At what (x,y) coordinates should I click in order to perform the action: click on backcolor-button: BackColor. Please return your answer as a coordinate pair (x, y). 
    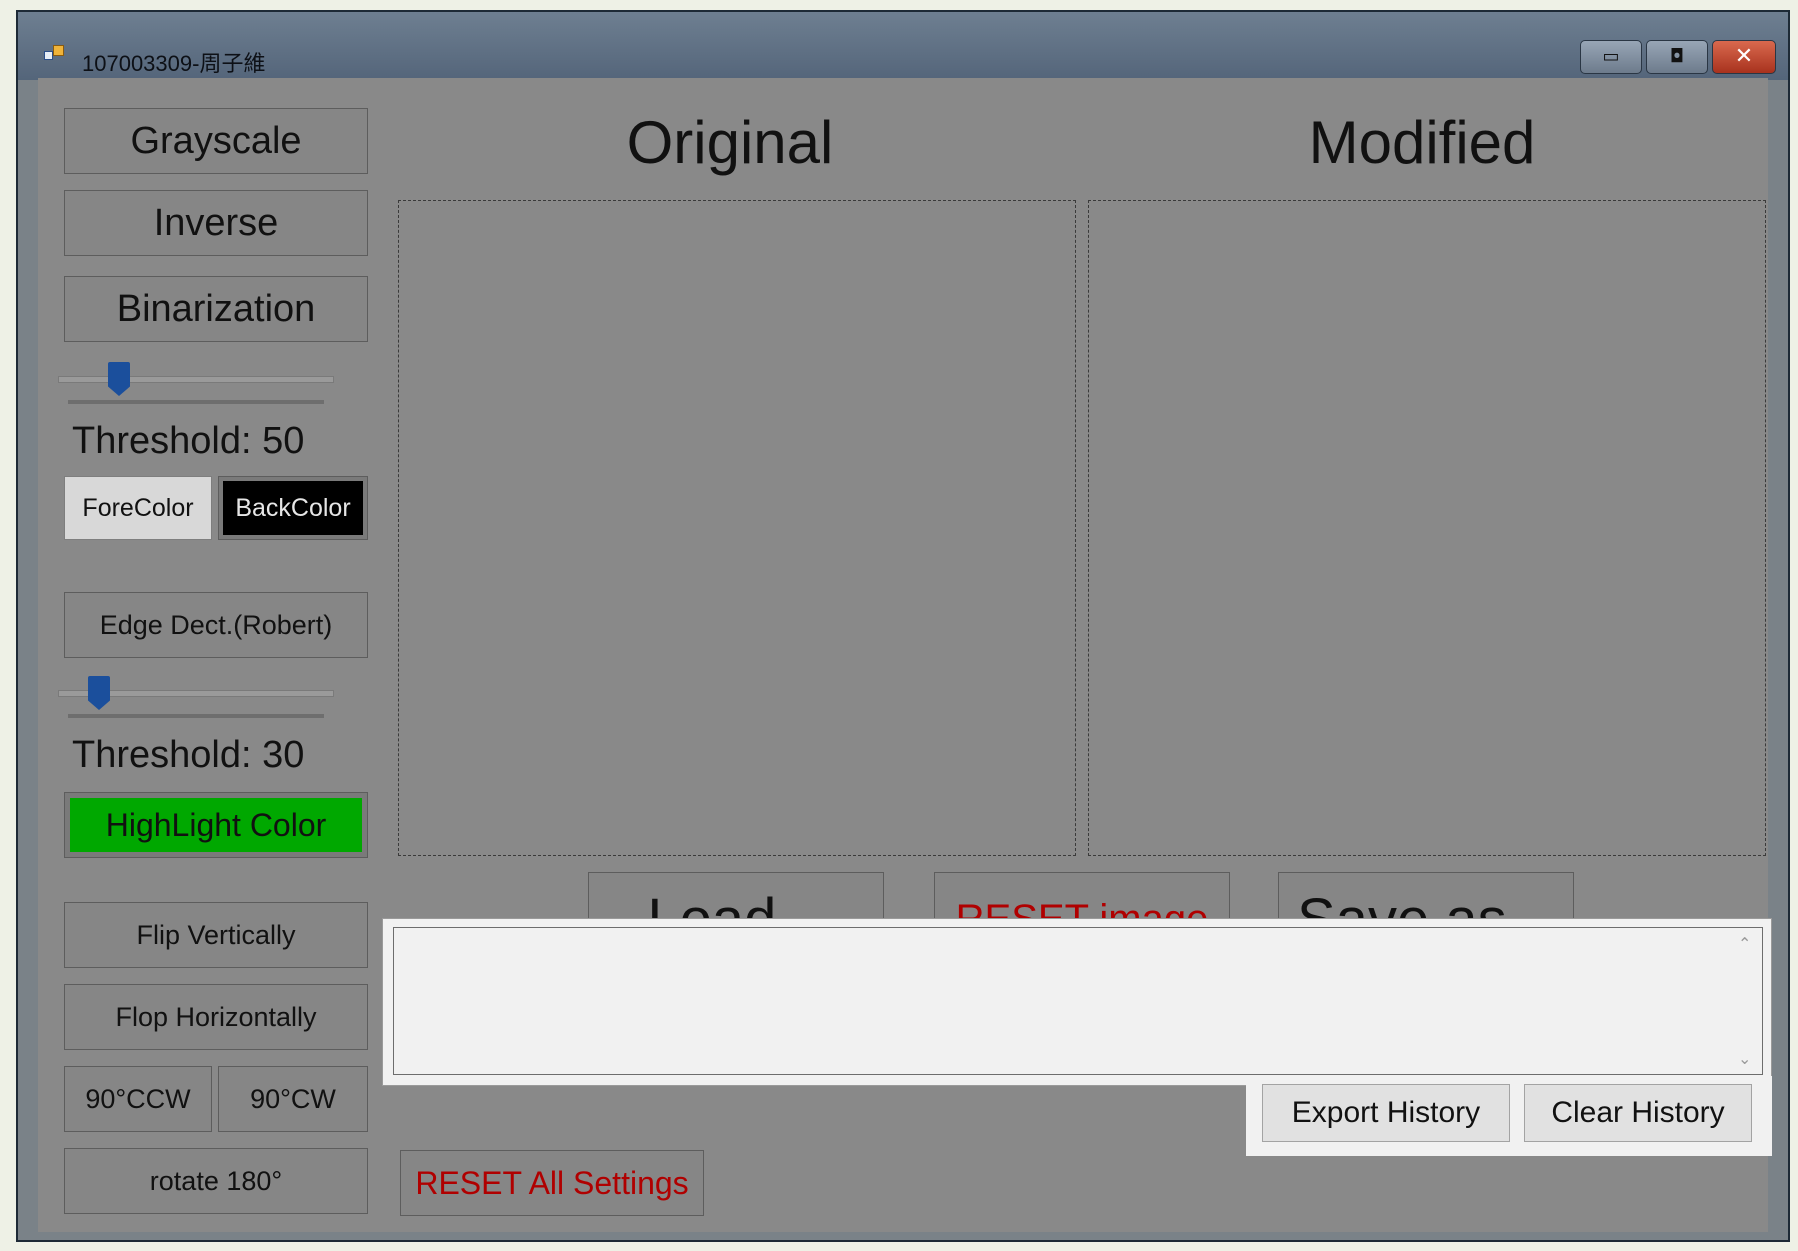
    Looking at the image, I should click on (293, 508).